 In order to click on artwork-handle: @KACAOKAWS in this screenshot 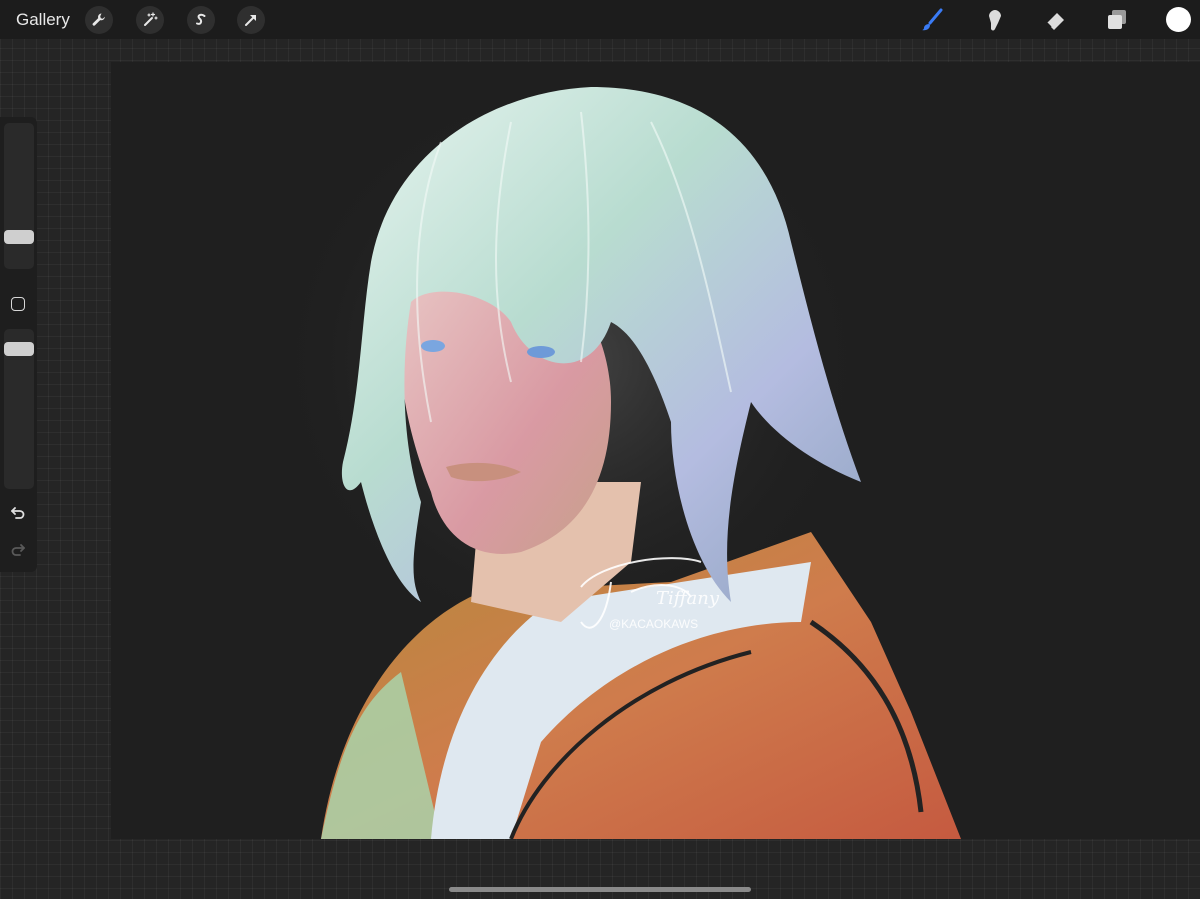, I will do `click(653, 624)`.